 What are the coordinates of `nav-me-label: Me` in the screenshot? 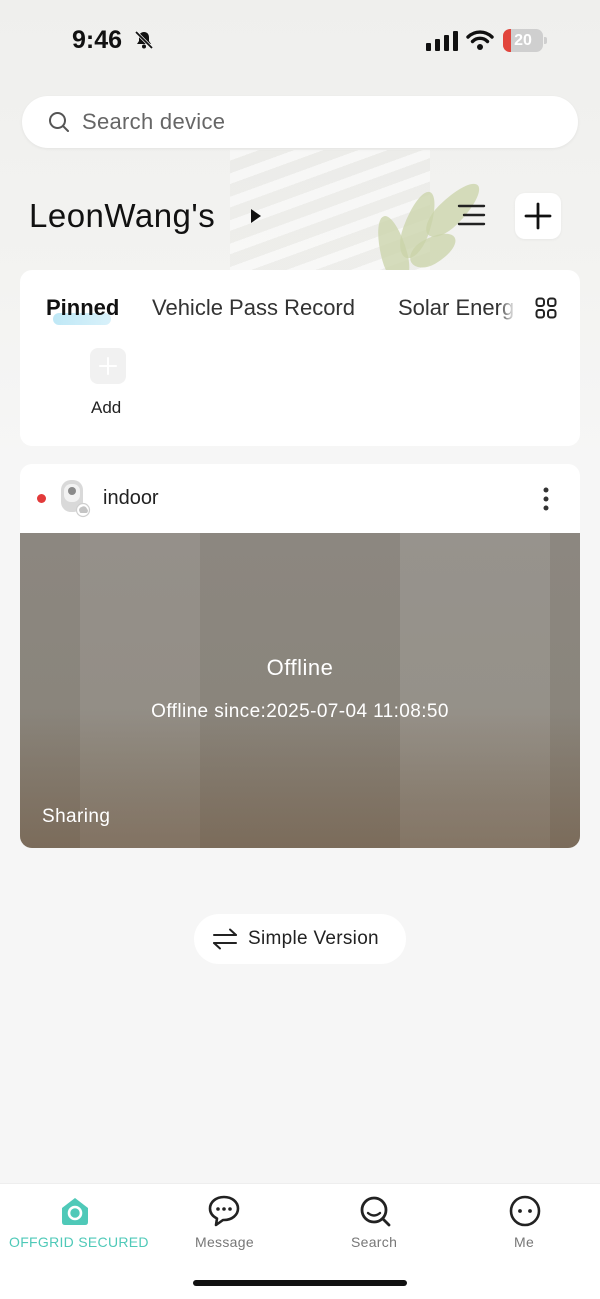 It's located at (524, 1242).